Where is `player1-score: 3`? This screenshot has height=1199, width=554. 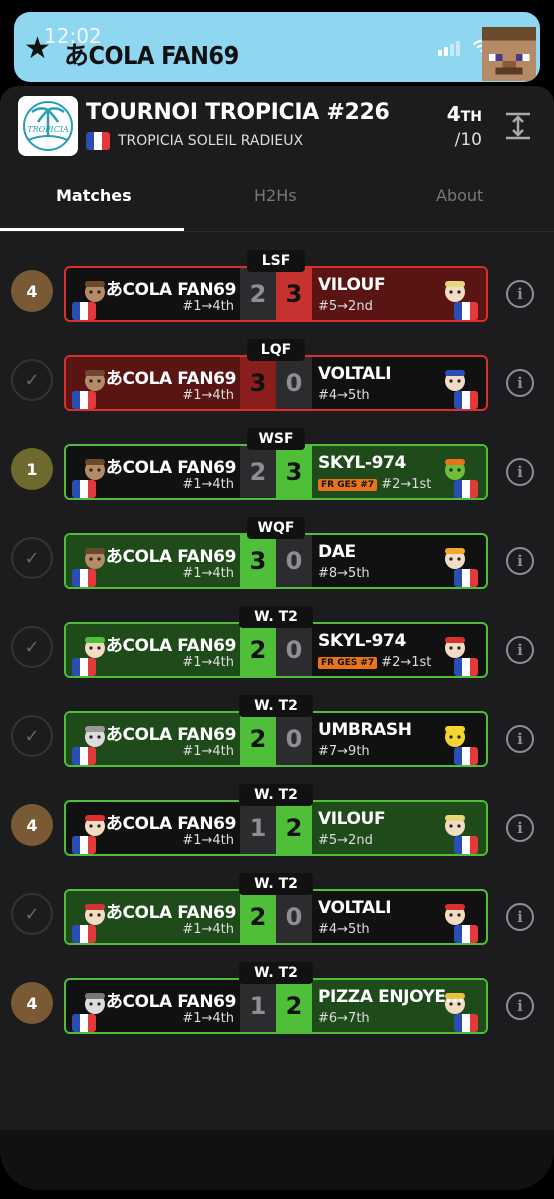 player1-score: 3 is located at coordinates (258, 383).